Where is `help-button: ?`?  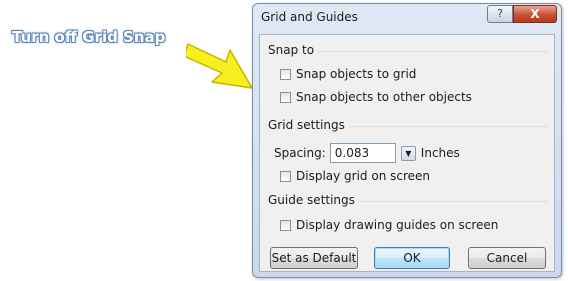
help-button: ? is located at coordinates (500, 14).